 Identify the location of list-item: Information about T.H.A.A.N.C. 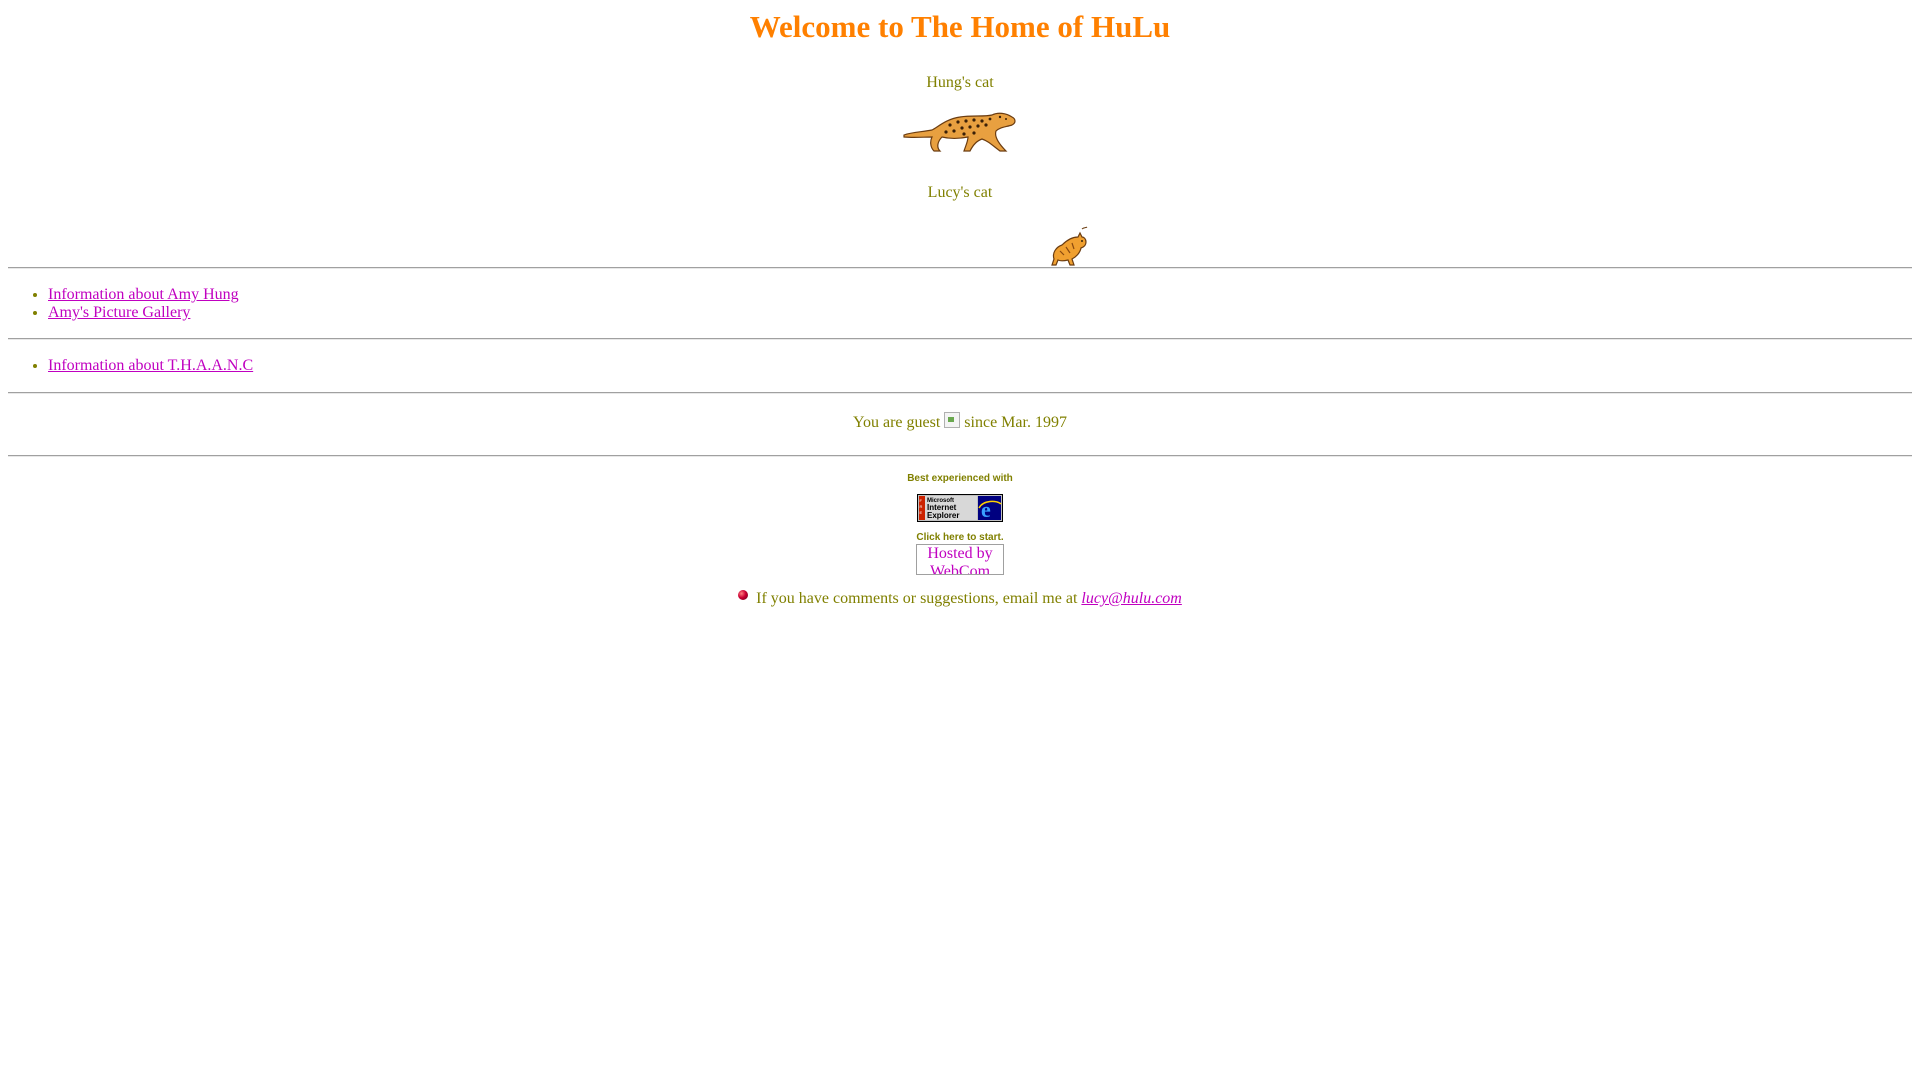
(980, 366).